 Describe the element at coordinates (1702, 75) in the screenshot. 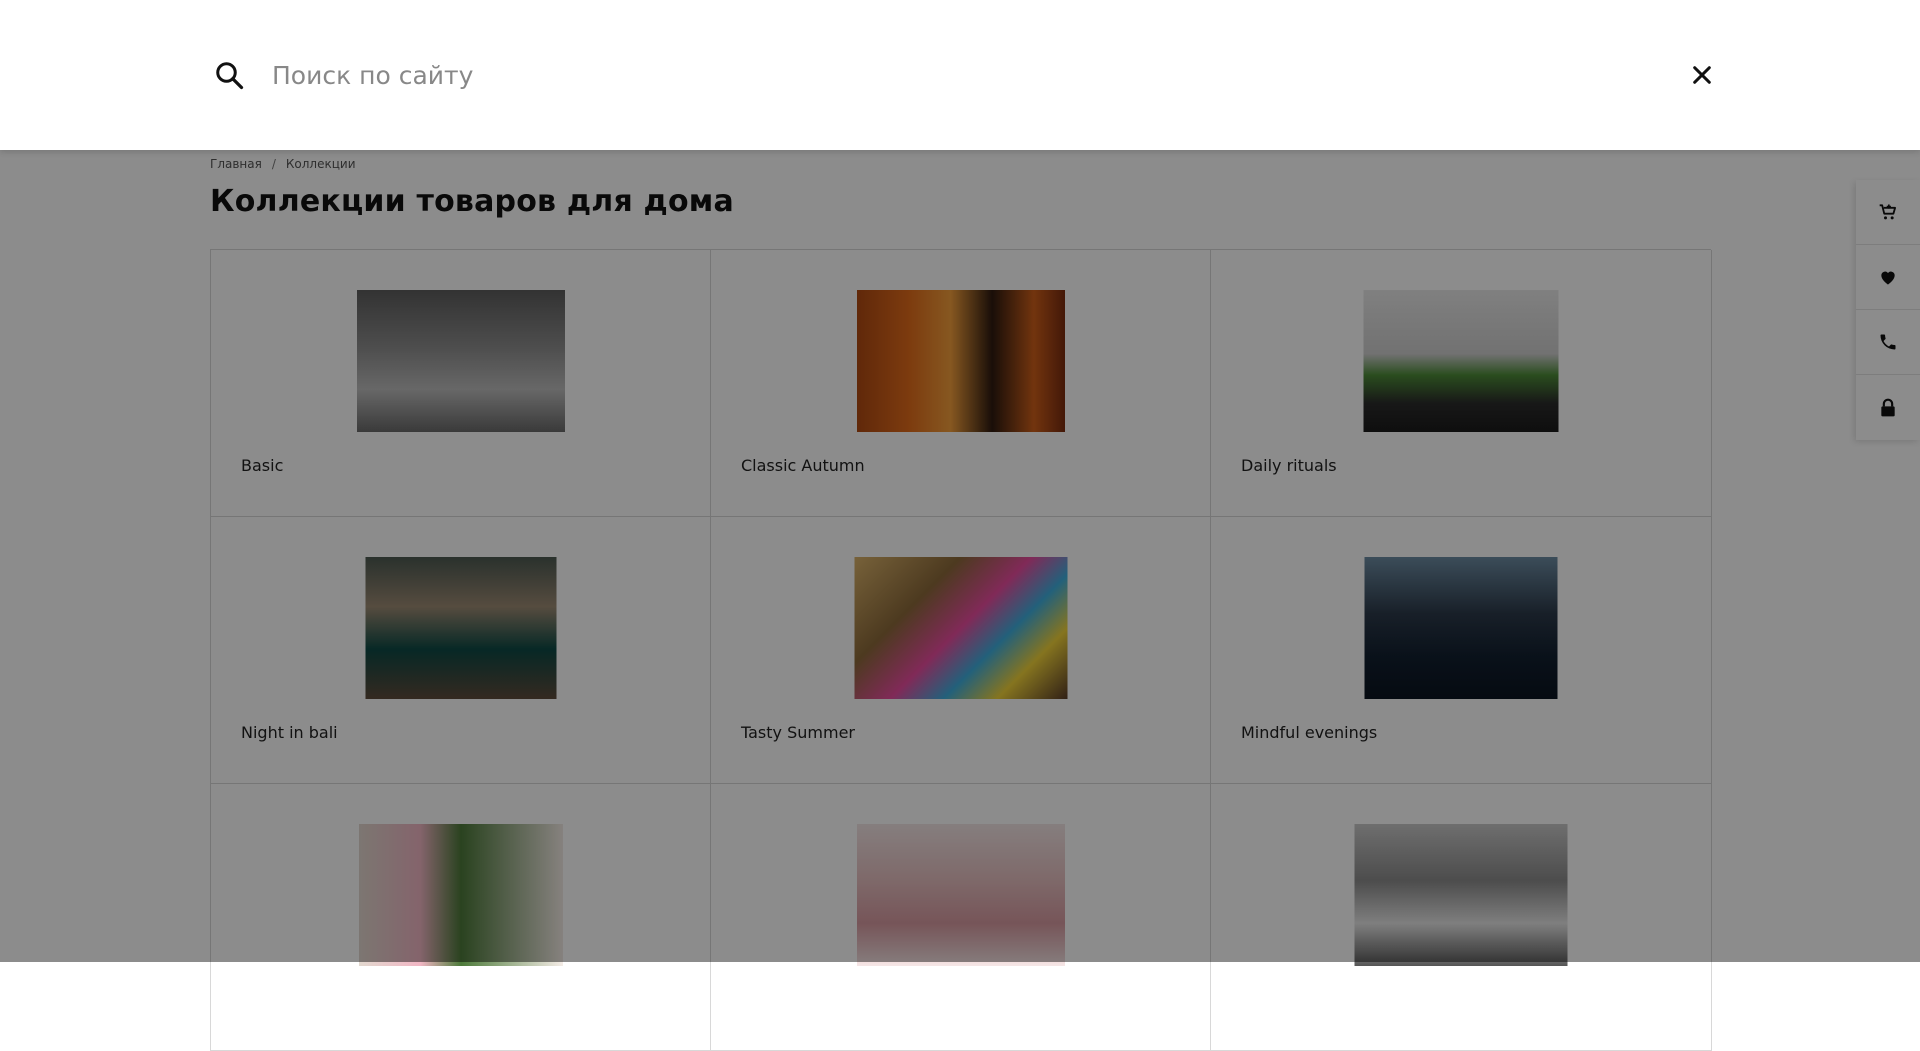

I see `close-icon` at that location.